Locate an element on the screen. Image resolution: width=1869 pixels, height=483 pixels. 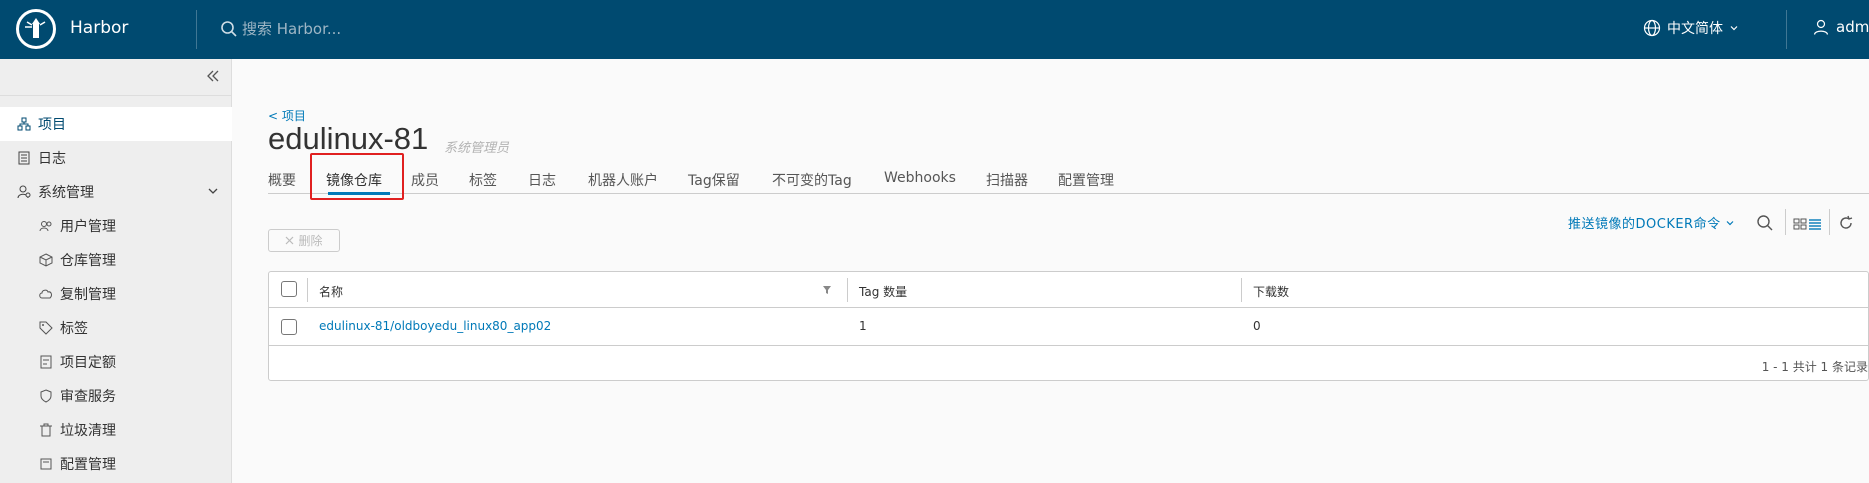
harbor-logo-icon is located at coordinates (36, 29).